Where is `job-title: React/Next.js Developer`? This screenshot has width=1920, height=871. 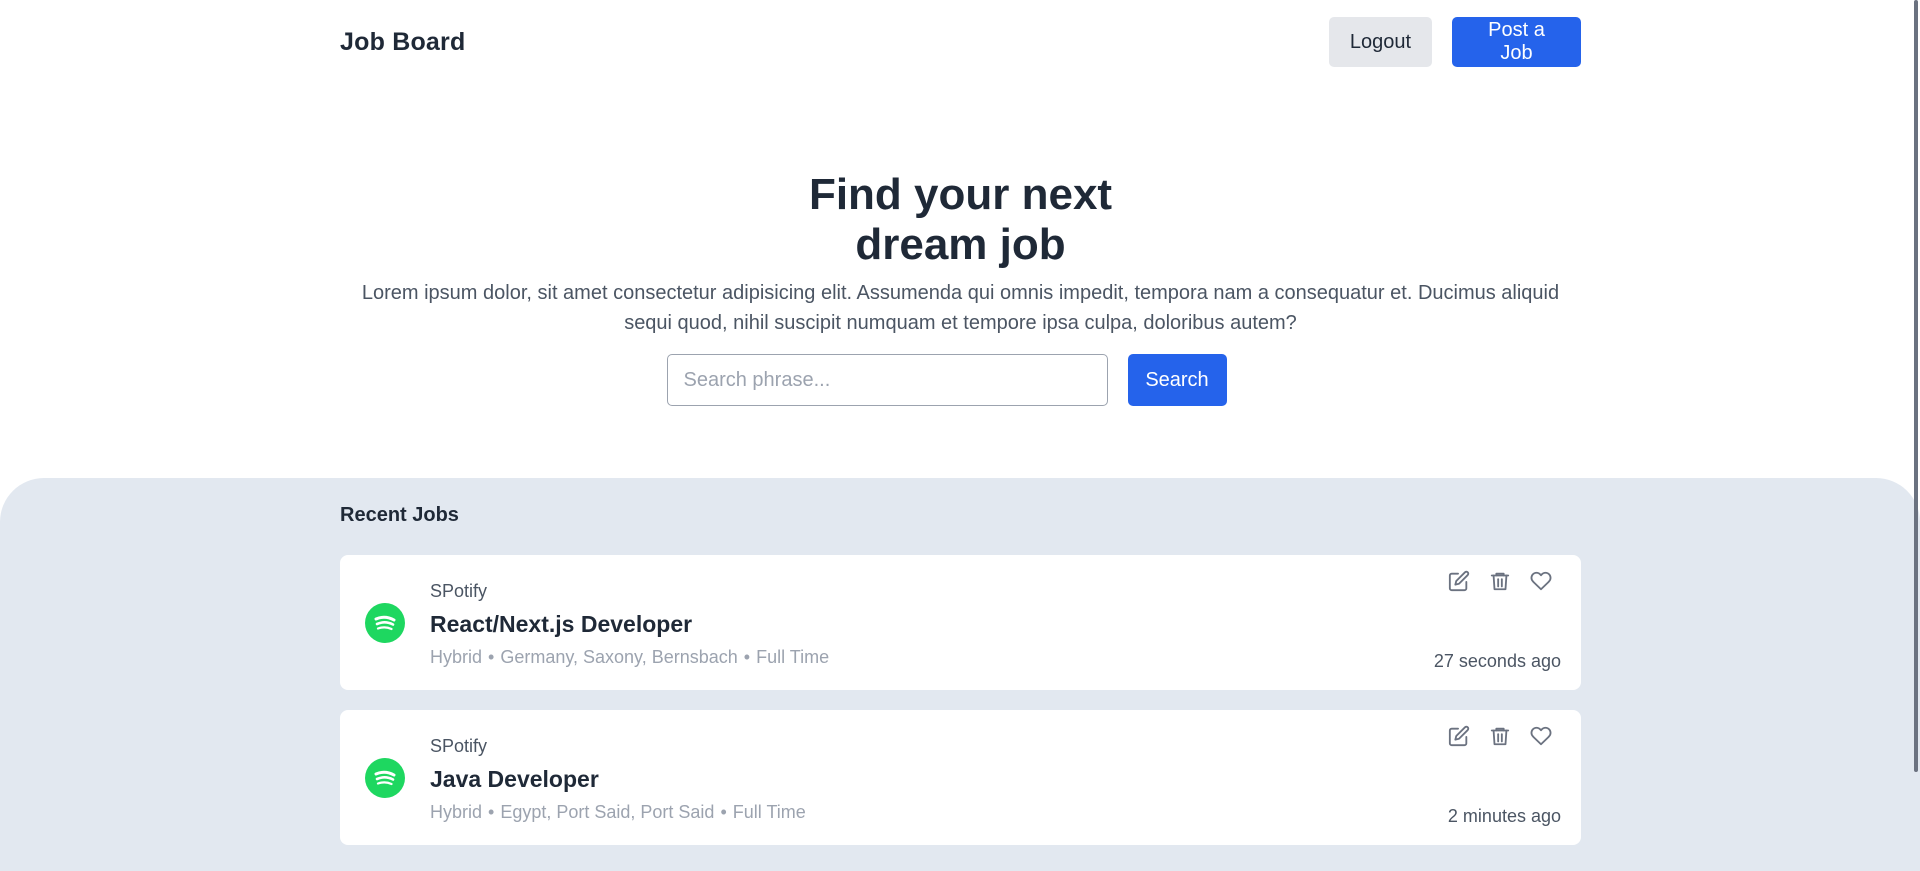
job-title: React/Next.js Developer is located at coordinates (629, 626).